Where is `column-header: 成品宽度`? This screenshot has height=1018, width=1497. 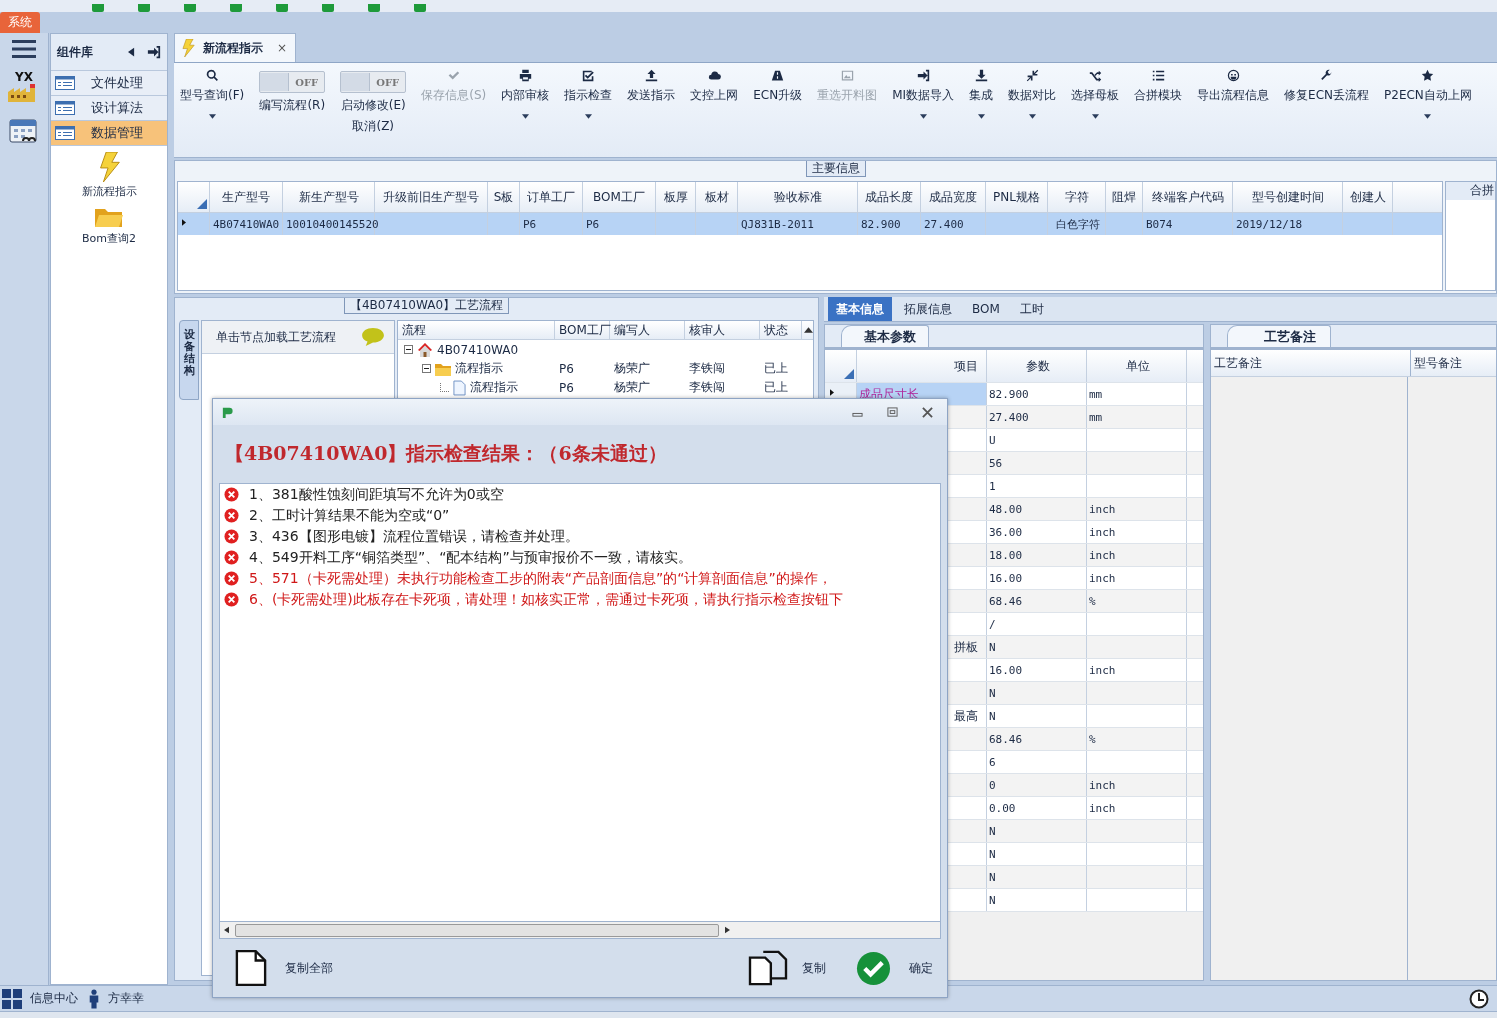
column-header: 成品宽度 is located at coordinates (953, 197).